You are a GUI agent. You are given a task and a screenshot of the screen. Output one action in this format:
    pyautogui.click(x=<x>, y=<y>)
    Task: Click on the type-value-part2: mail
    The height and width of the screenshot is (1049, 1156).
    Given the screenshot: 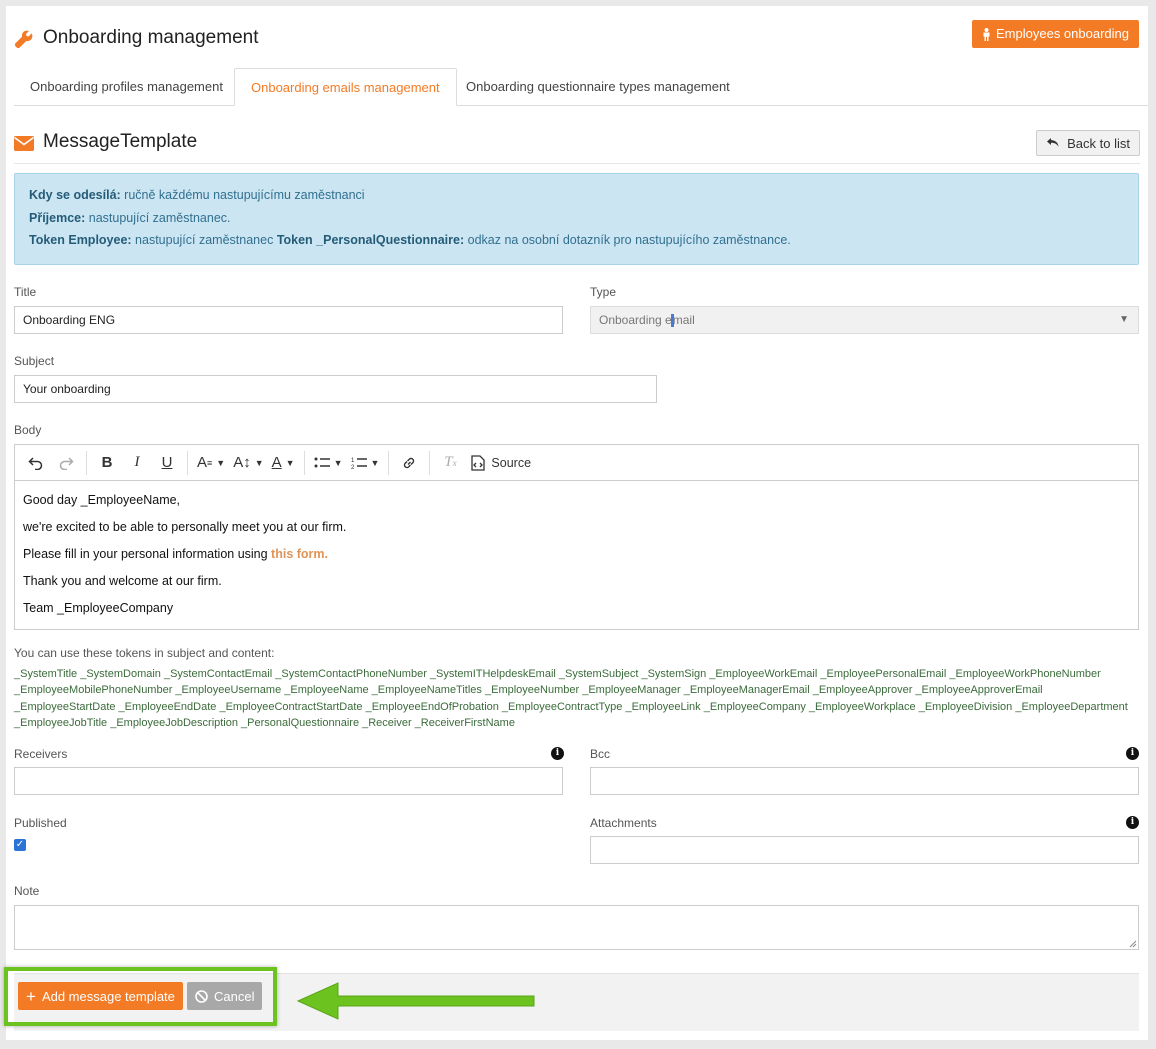 What is the action you would take?
    pyautogui.click(x=683, y=320)
    